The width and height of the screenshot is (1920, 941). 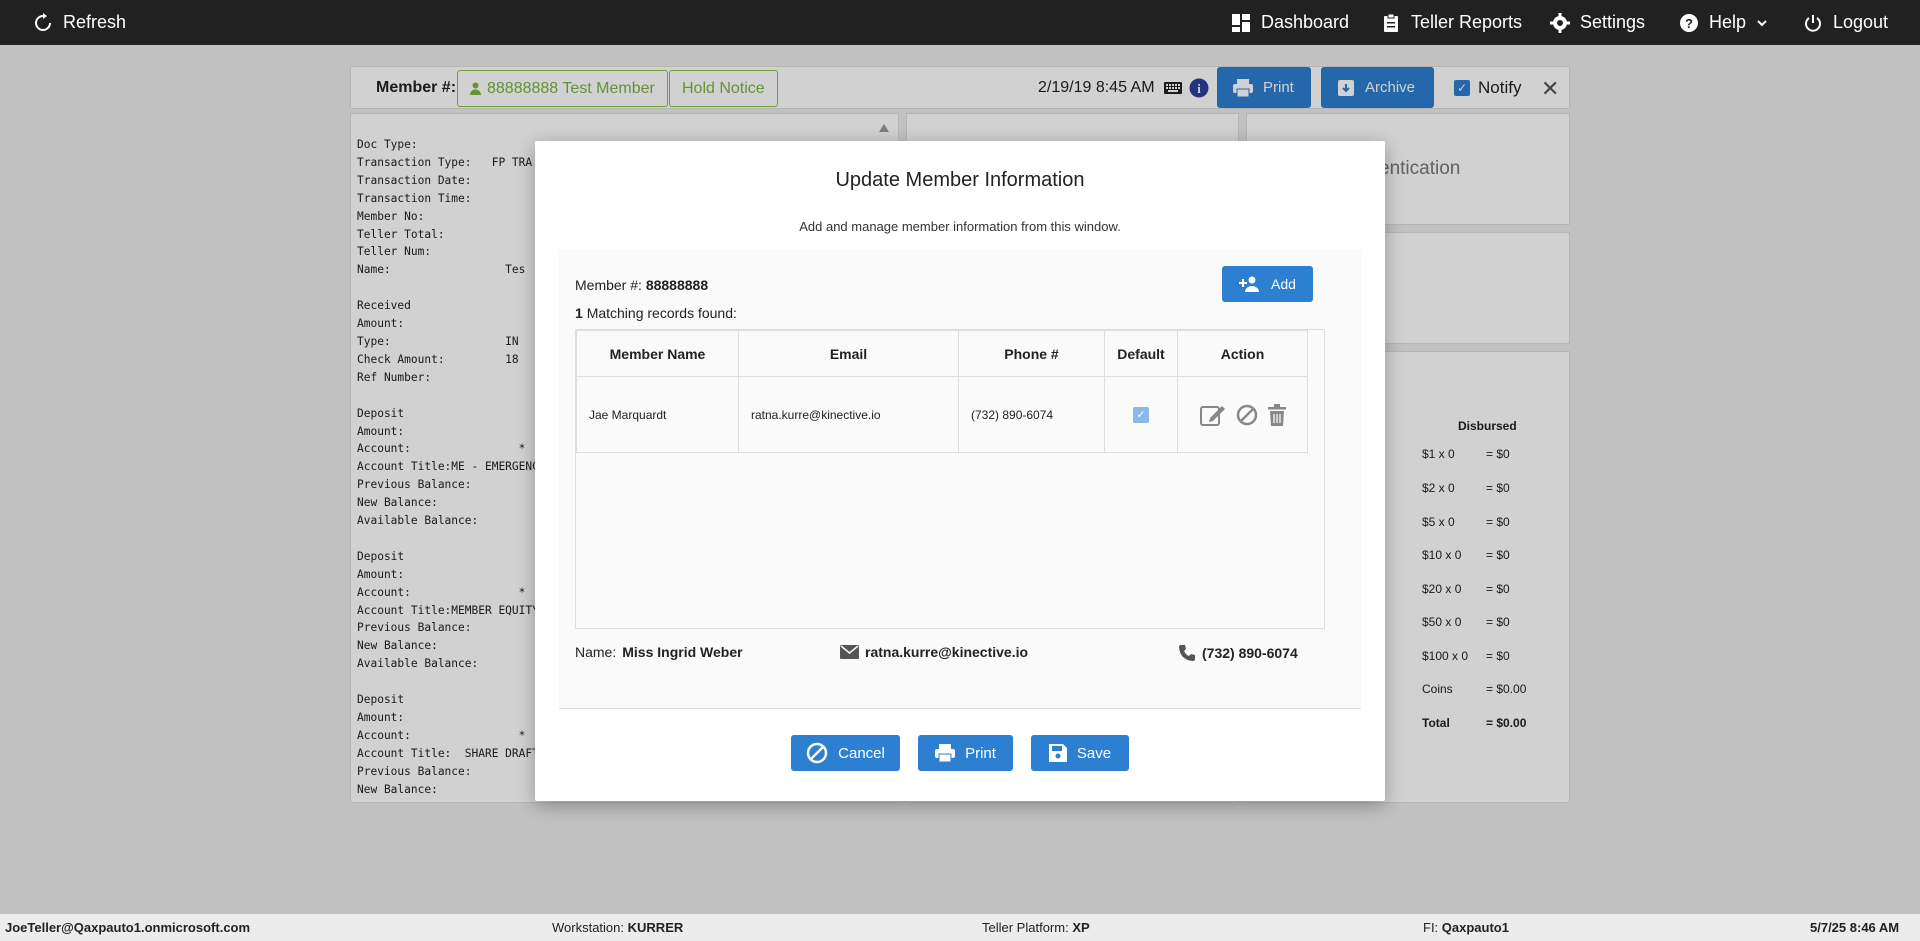 I want to click on nav-logout: Logout, so click(x=1845, y=22).